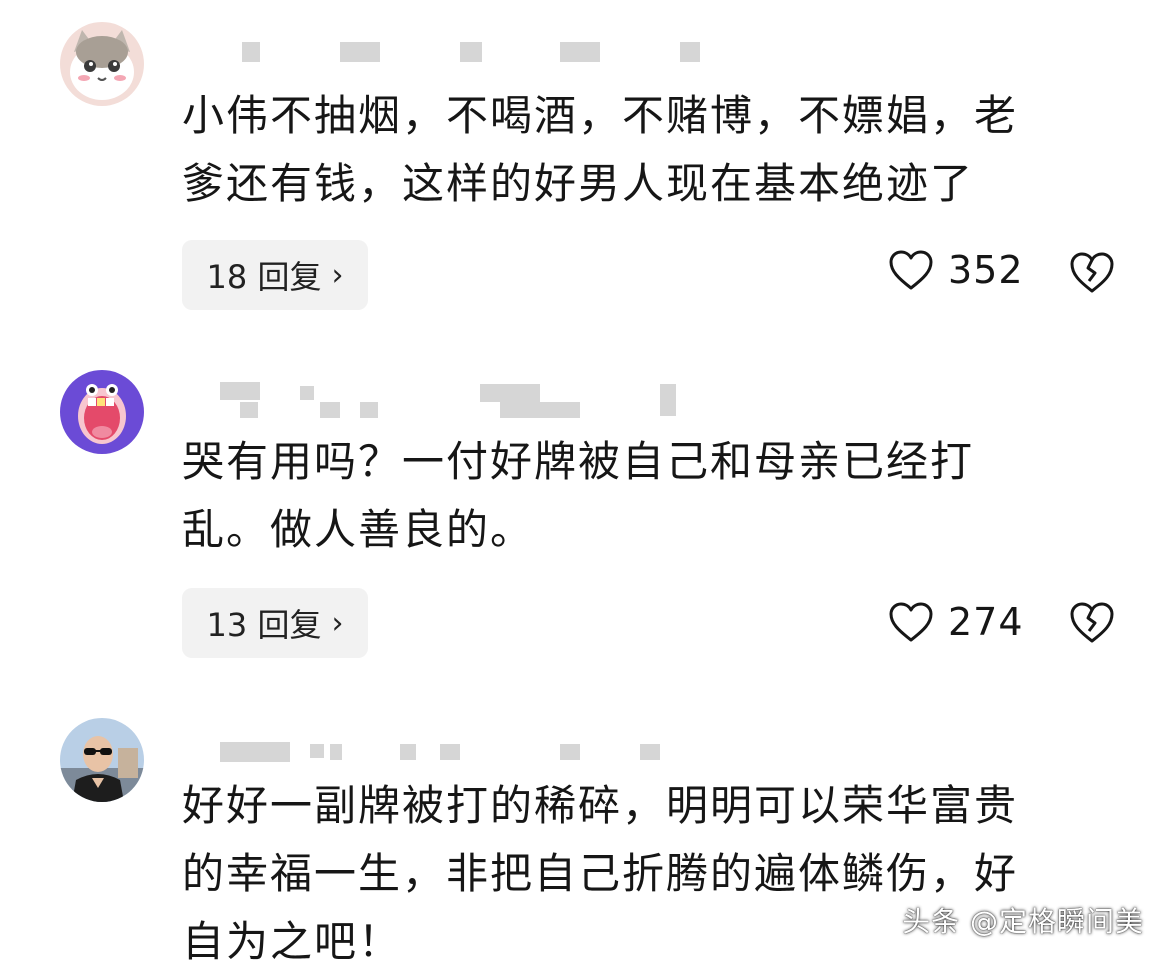  What do you see at coordinates (264, 625) in the screenshot?
I see `reply-label: 13 回复` at bounding box center [264, 625].